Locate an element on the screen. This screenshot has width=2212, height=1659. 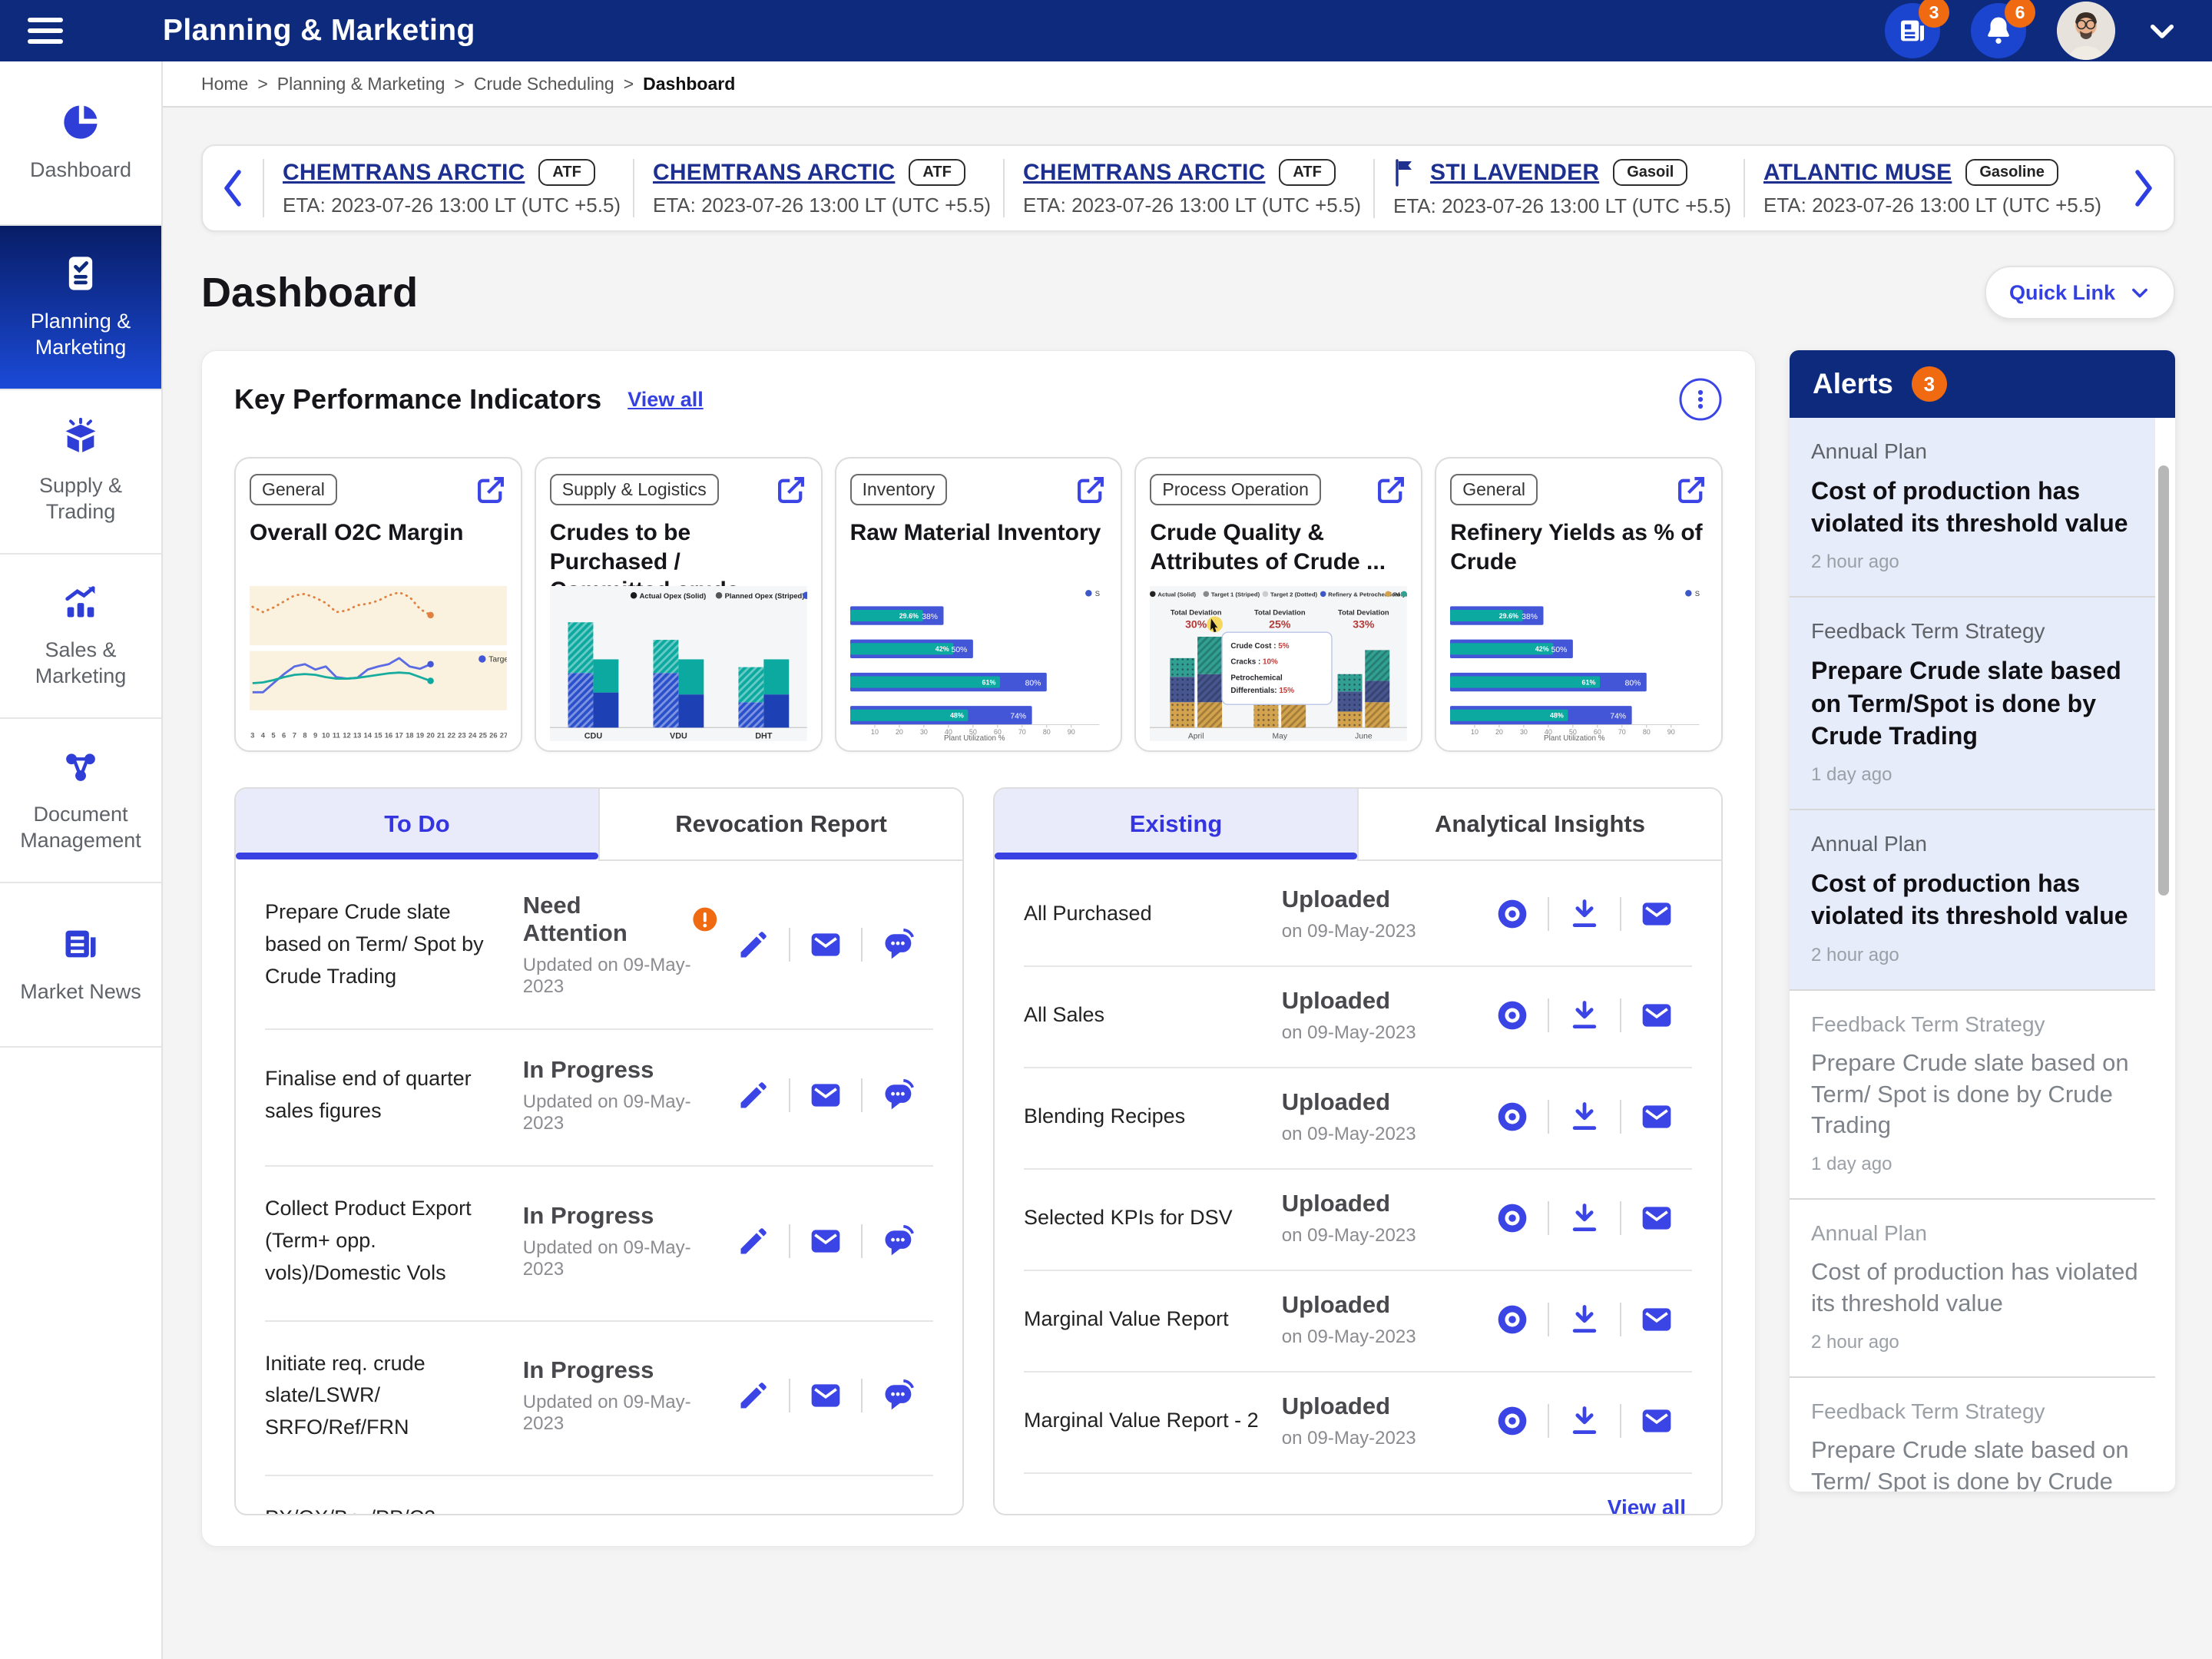
tab-analytical-insights: Analytical Insights is located at coordinates (1539, 825).